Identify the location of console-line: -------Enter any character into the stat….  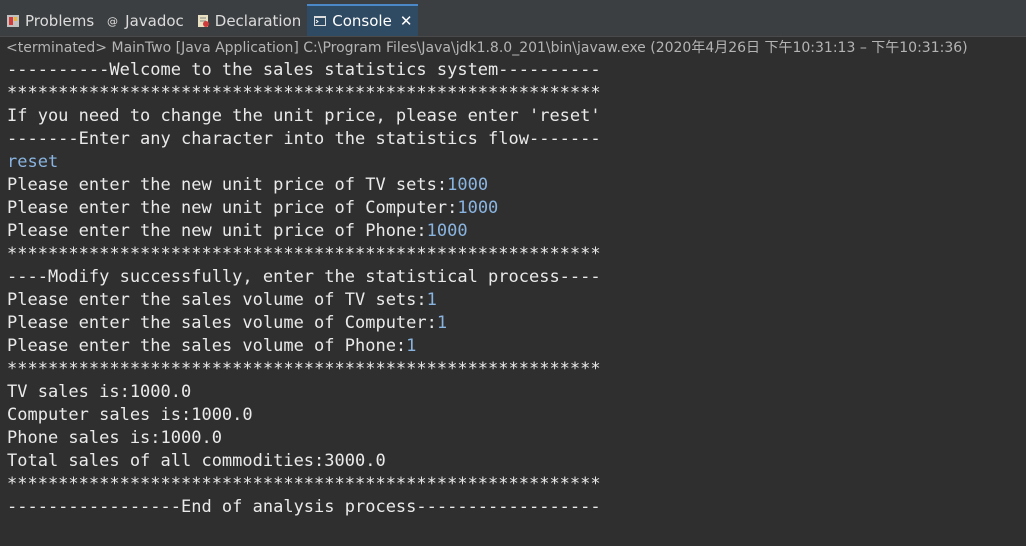
(304, 139).